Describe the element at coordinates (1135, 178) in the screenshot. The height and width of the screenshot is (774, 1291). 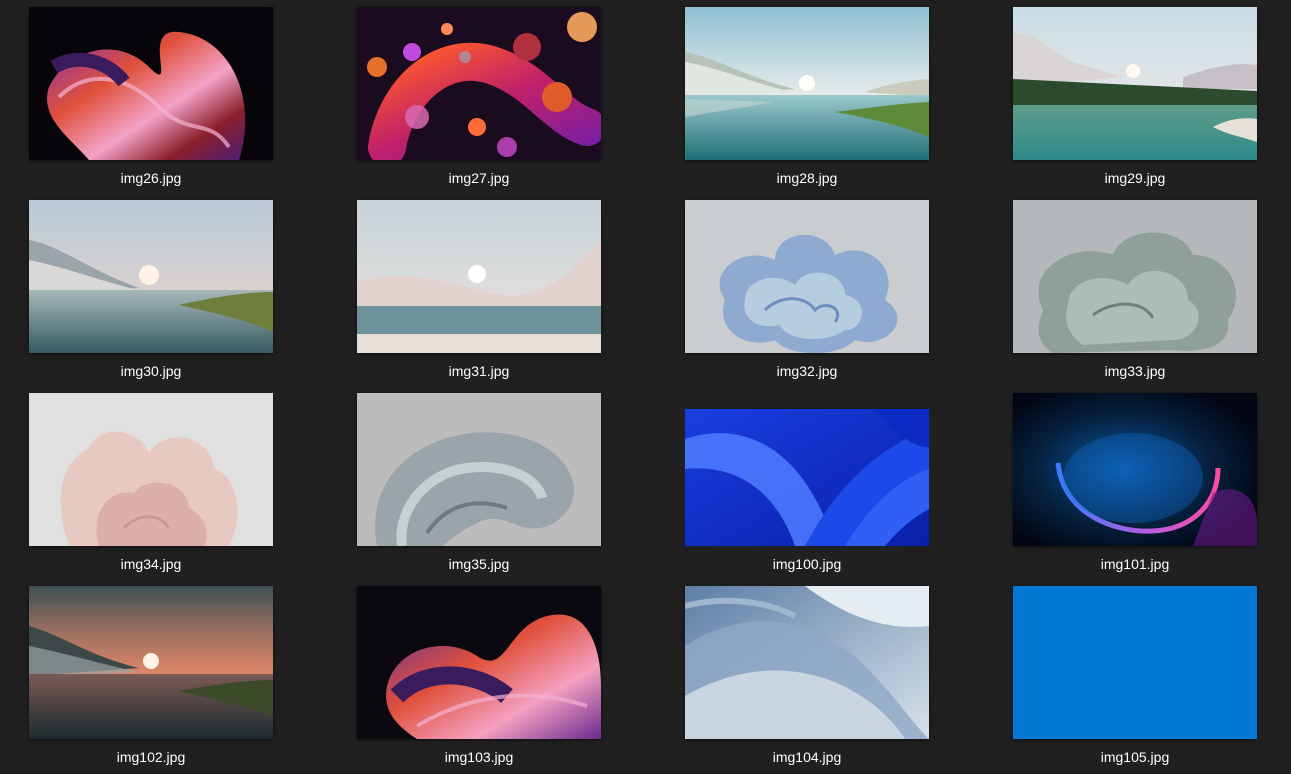
I see `file-name: img29.jpg` at that location.